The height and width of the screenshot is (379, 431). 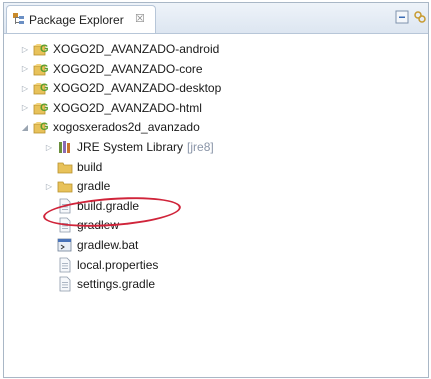 What do you see at coordinates (402, 17) in the screenshot?
I see `collapse-all-icon` at bounding box center [402, 17].